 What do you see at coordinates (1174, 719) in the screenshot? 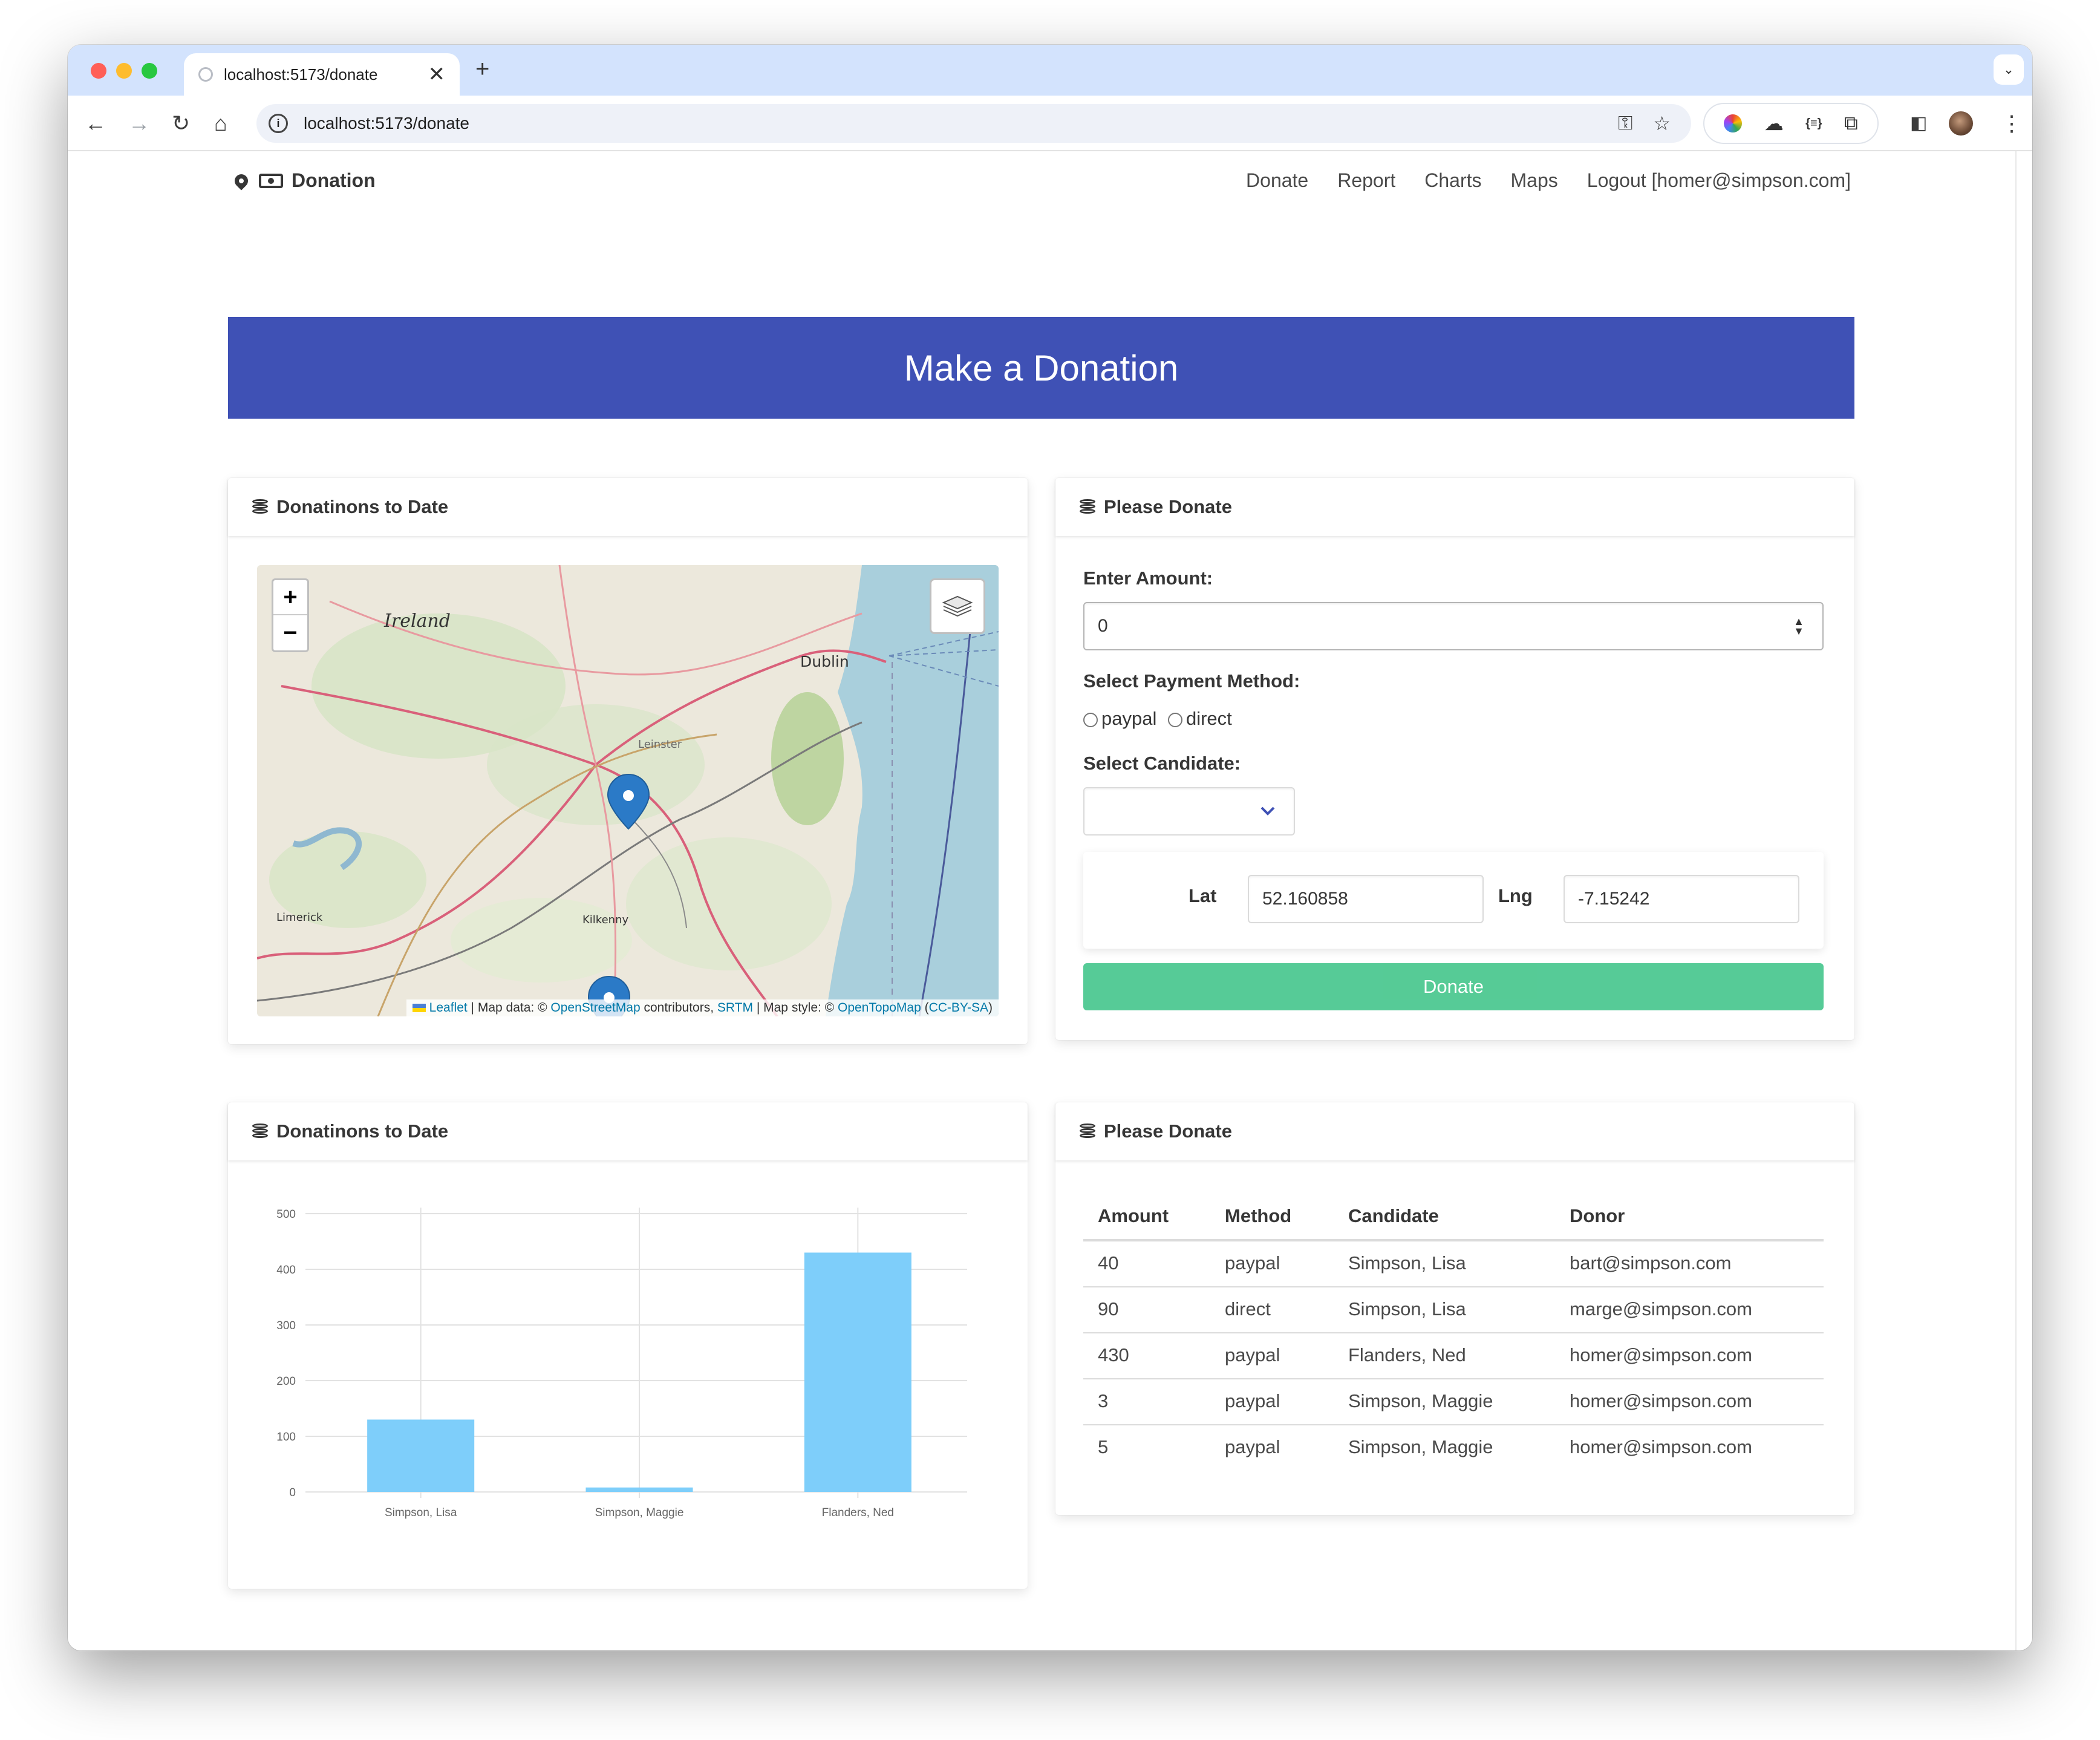
I see `direct-radio` at bounding box center [1174, 719].